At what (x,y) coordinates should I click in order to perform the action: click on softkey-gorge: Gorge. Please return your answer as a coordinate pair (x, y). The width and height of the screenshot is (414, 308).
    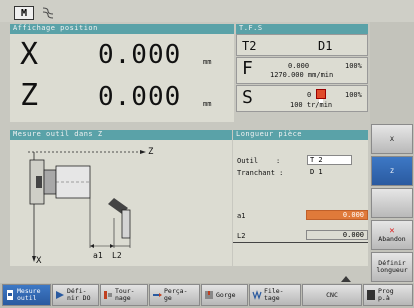
    Looking at the image, I should click on (224, 295).